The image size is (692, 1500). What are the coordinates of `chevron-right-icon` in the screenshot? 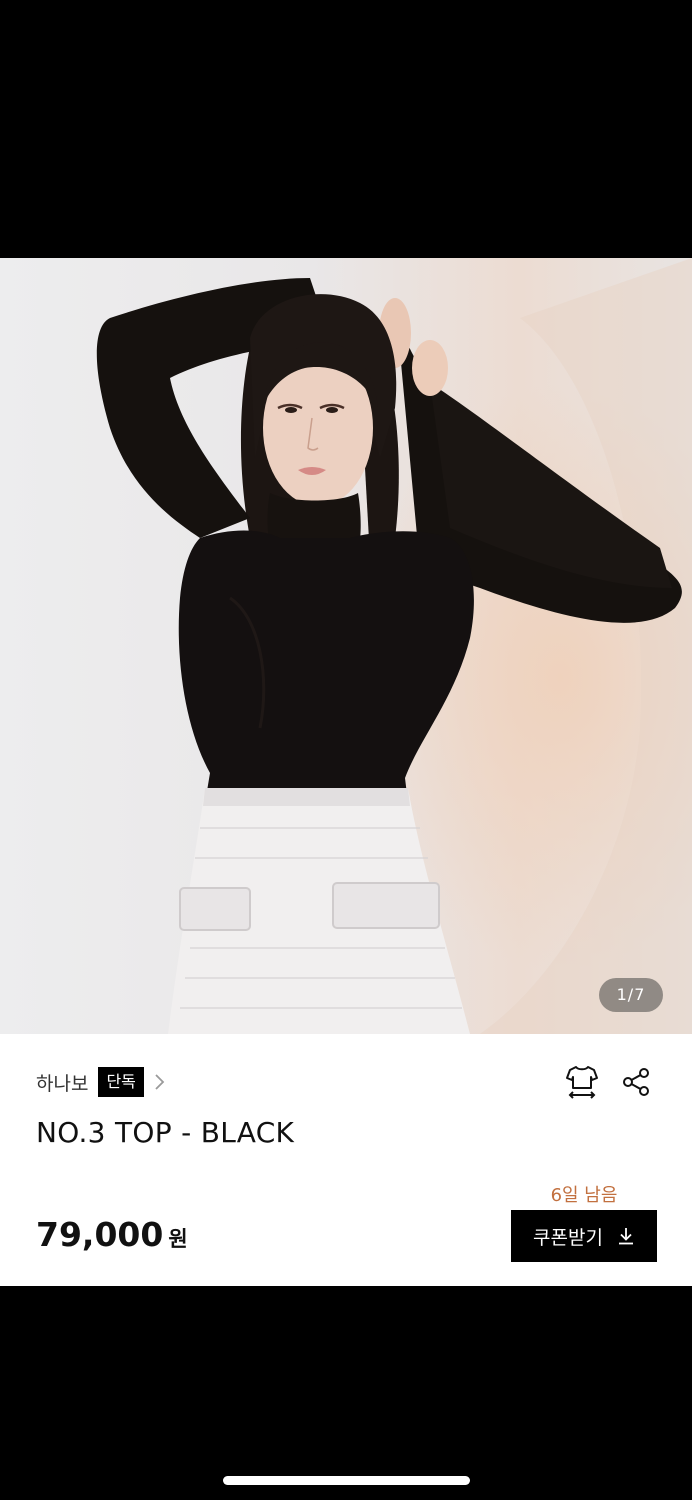 It's located at (159, 1082).